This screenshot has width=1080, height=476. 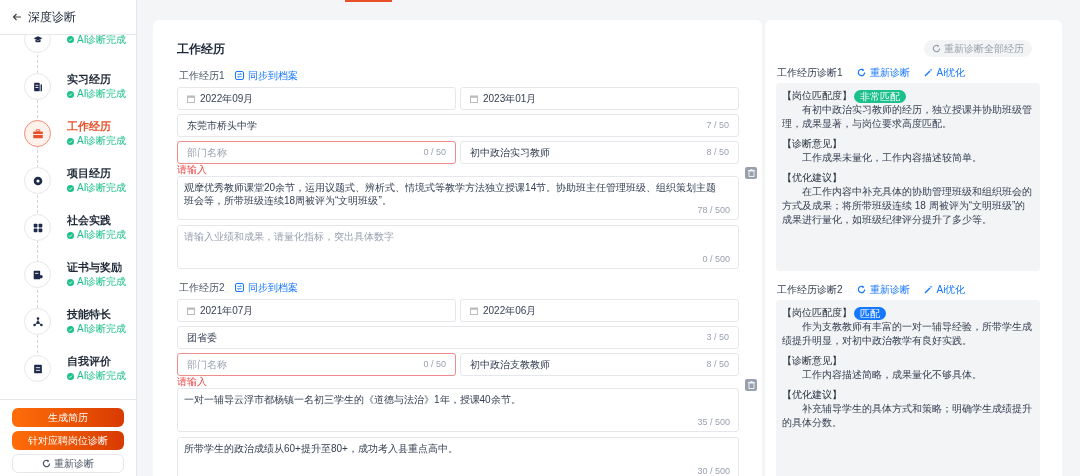 I want to click on text-area: 观摩优秀教师课堂20余节，运用议题式、辨析式、情境式等教学方法独立授课14节。协助班主任管理班级、组织策划主题班会等，所带班级连续18周被评为“文明班级”。 78 / 500, so click(x=458, y=198).